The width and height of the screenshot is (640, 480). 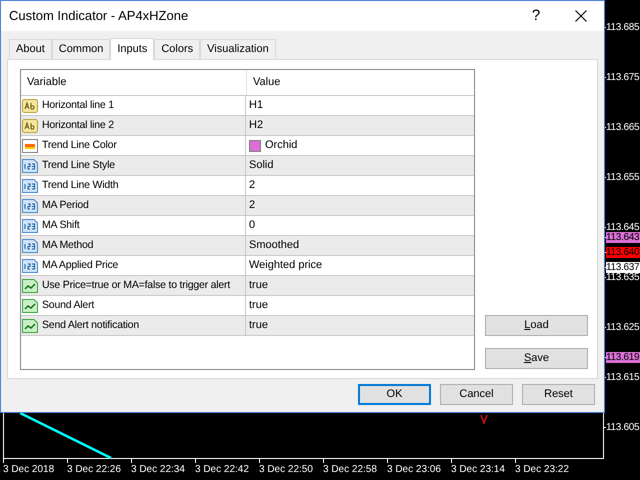 I want to click on price-label: 113.619, so click(x=623, y=357).